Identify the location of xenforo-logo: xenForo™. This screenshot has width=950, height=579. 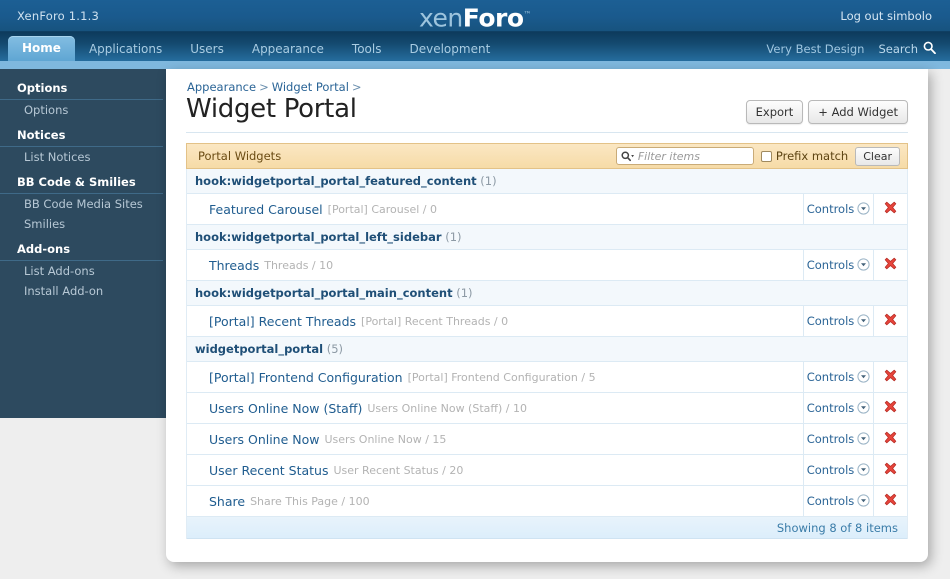
(475, 16).